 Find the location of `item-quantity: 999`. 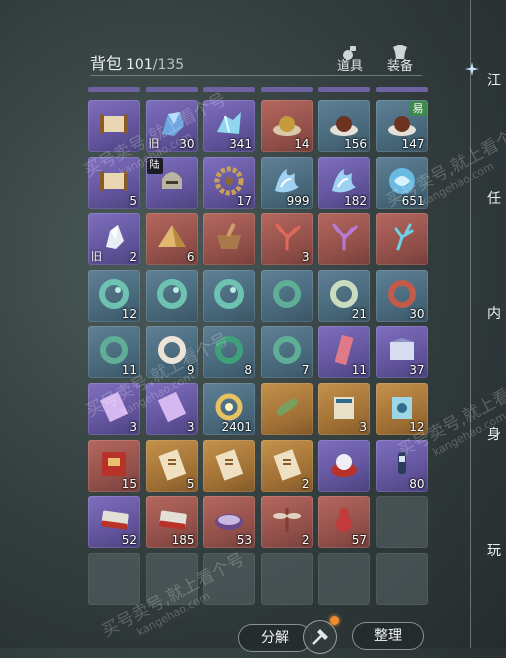

item-quantity: 999 is located at coordinates (298, 200).